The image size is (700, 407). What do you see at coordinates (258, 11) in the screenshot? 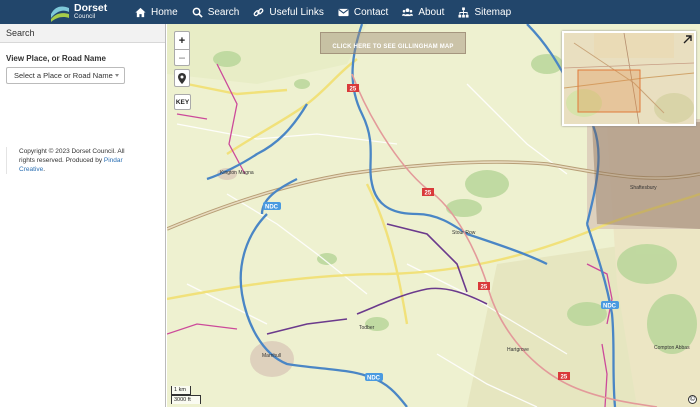
I see `link-icon` at bounding box center [258, 11].